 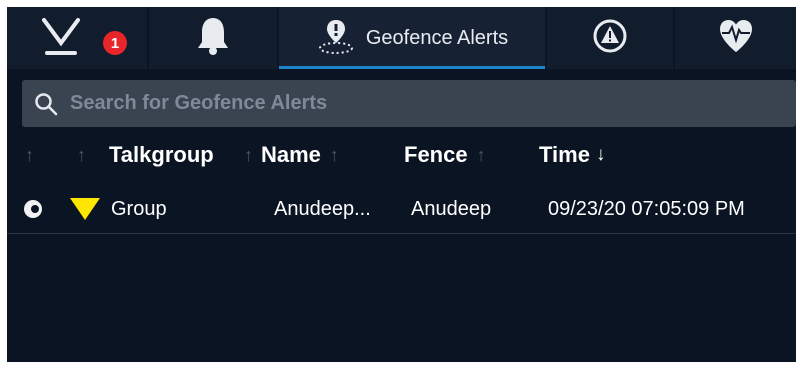 I want to click on tab-notifications, so click(x=213, y=38).